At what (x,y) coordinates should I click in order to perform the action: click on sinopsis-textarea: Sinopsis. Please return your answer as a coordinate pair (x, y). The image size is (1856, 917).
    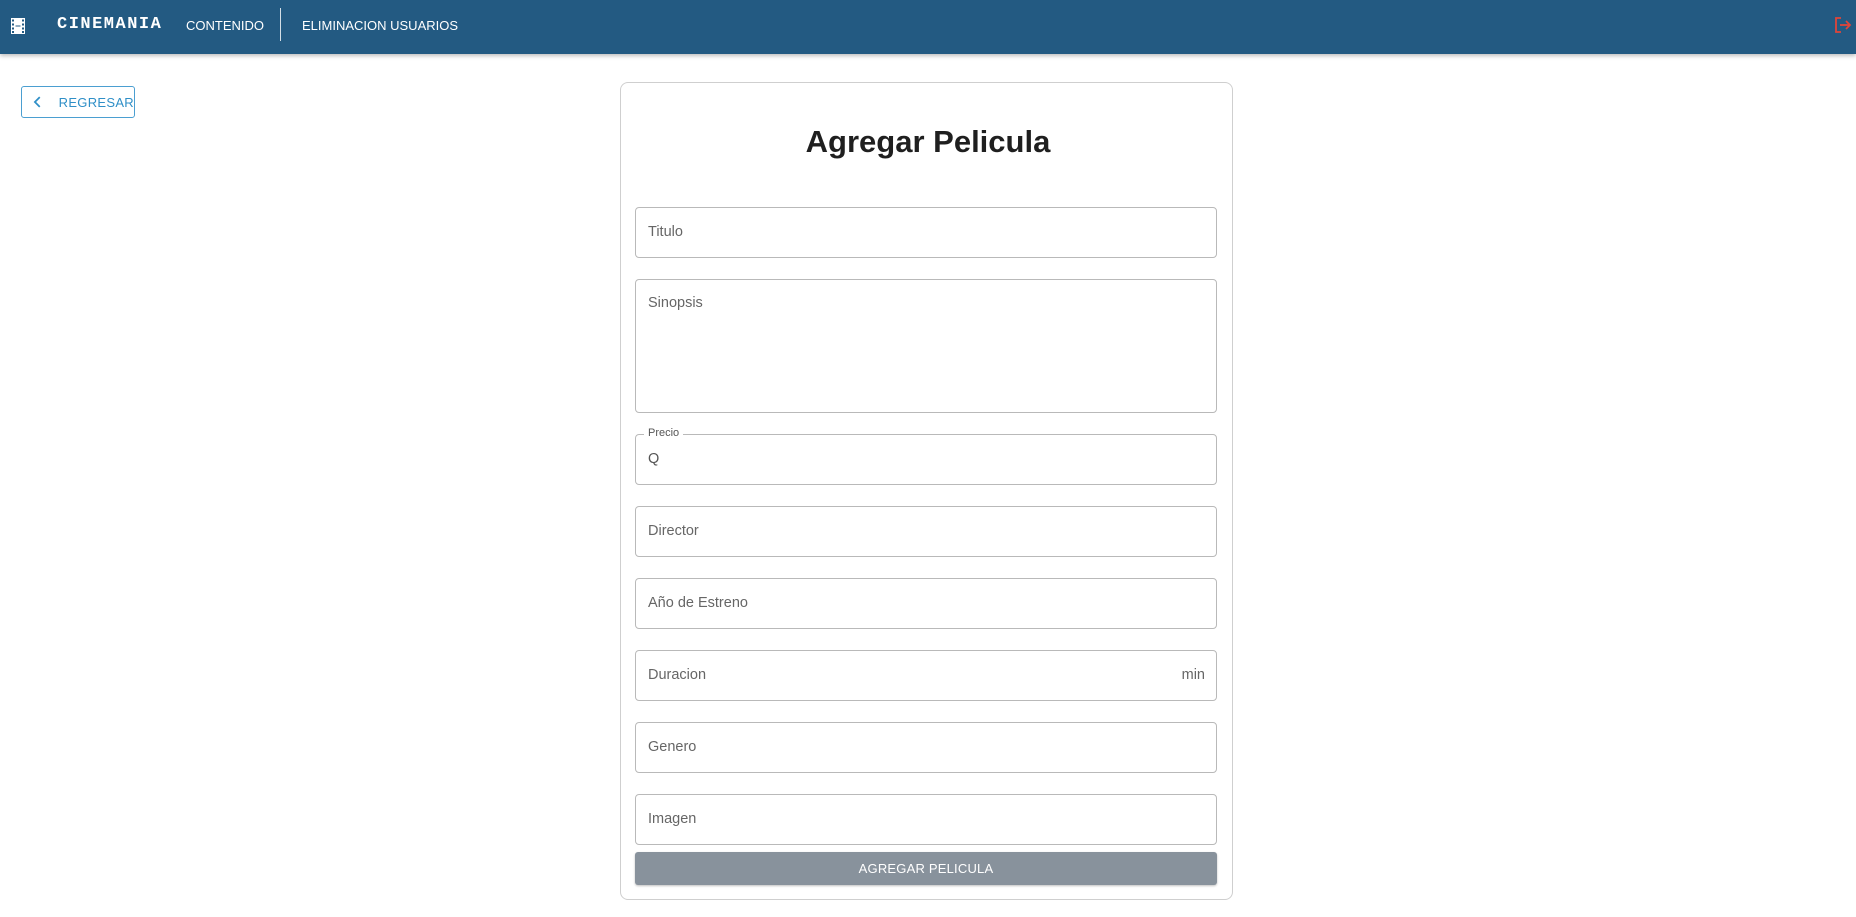
    Looking at the image, I should click on (926, 346).